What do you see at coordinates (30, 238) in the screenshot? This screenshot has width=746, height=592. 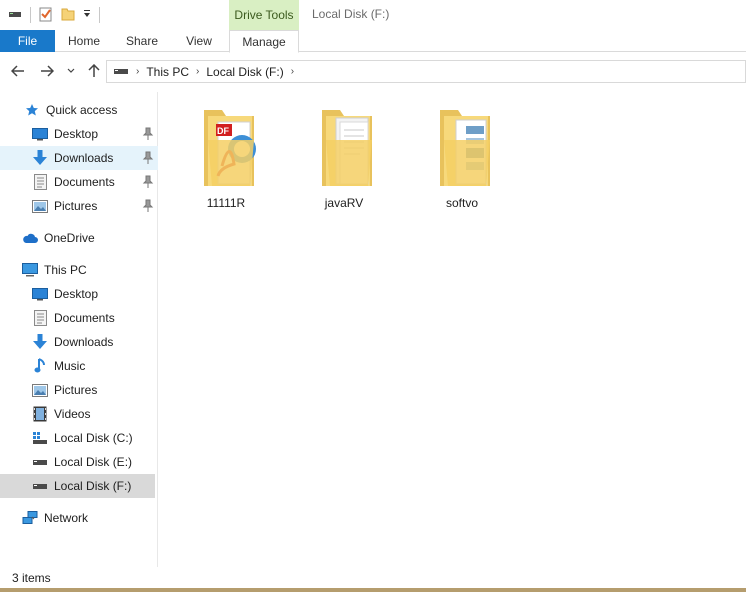 I see `cloud-icon` at bounding box center [30, 238].